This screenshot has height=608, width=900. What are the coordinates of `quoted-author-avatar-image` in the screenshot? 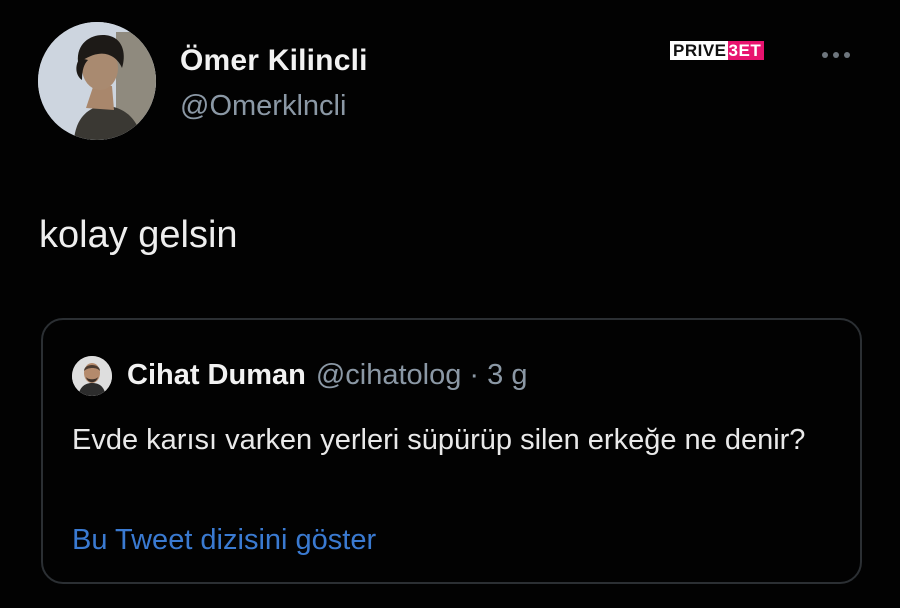 It's located at (92, 376).